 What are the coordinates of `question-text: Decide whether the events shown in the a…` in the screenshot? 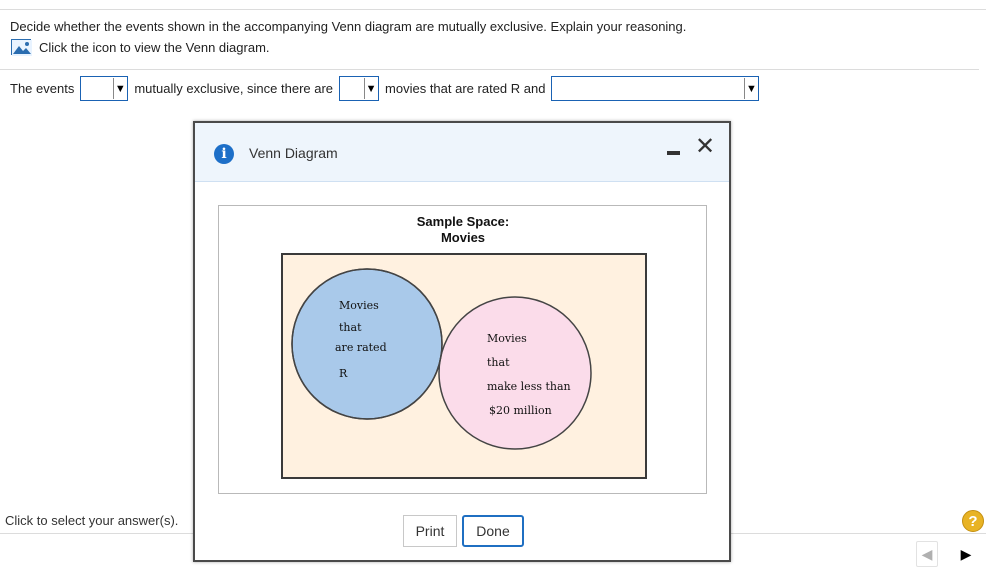 It's located at (348, 26).